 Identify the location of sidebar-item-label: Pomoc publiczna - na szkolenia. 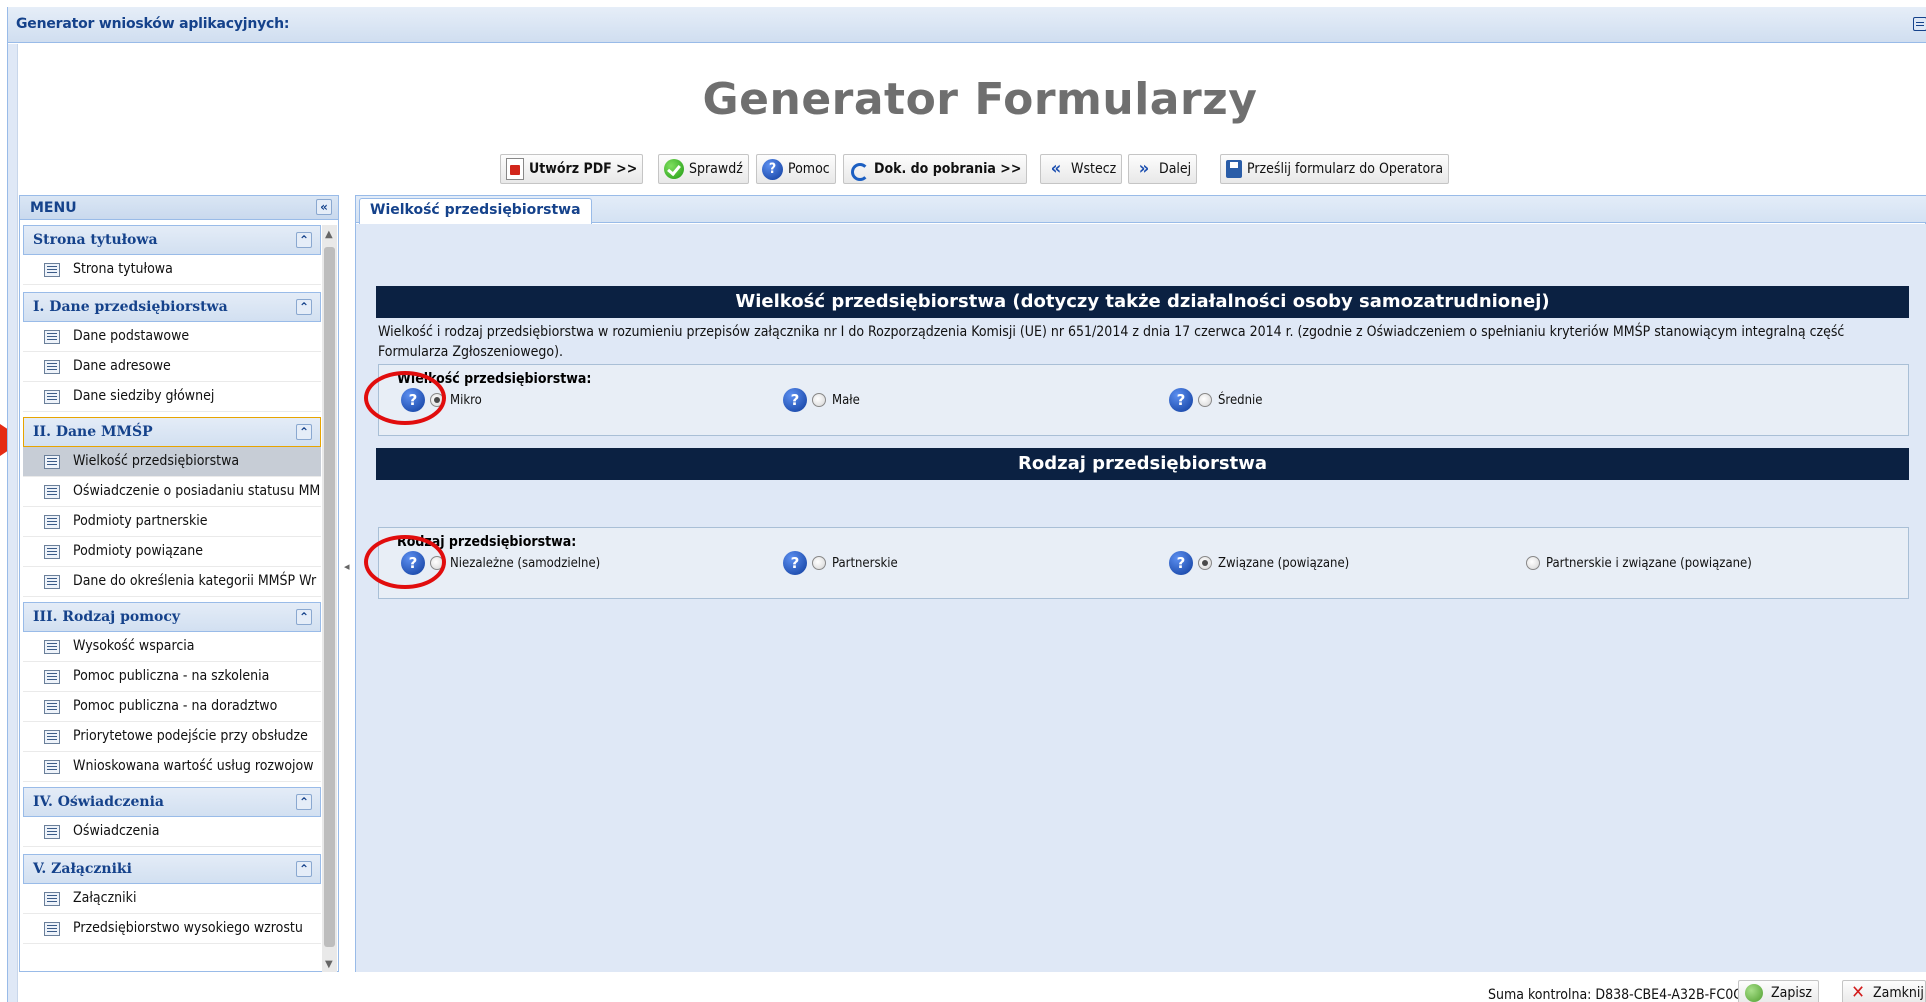
(171, 676).